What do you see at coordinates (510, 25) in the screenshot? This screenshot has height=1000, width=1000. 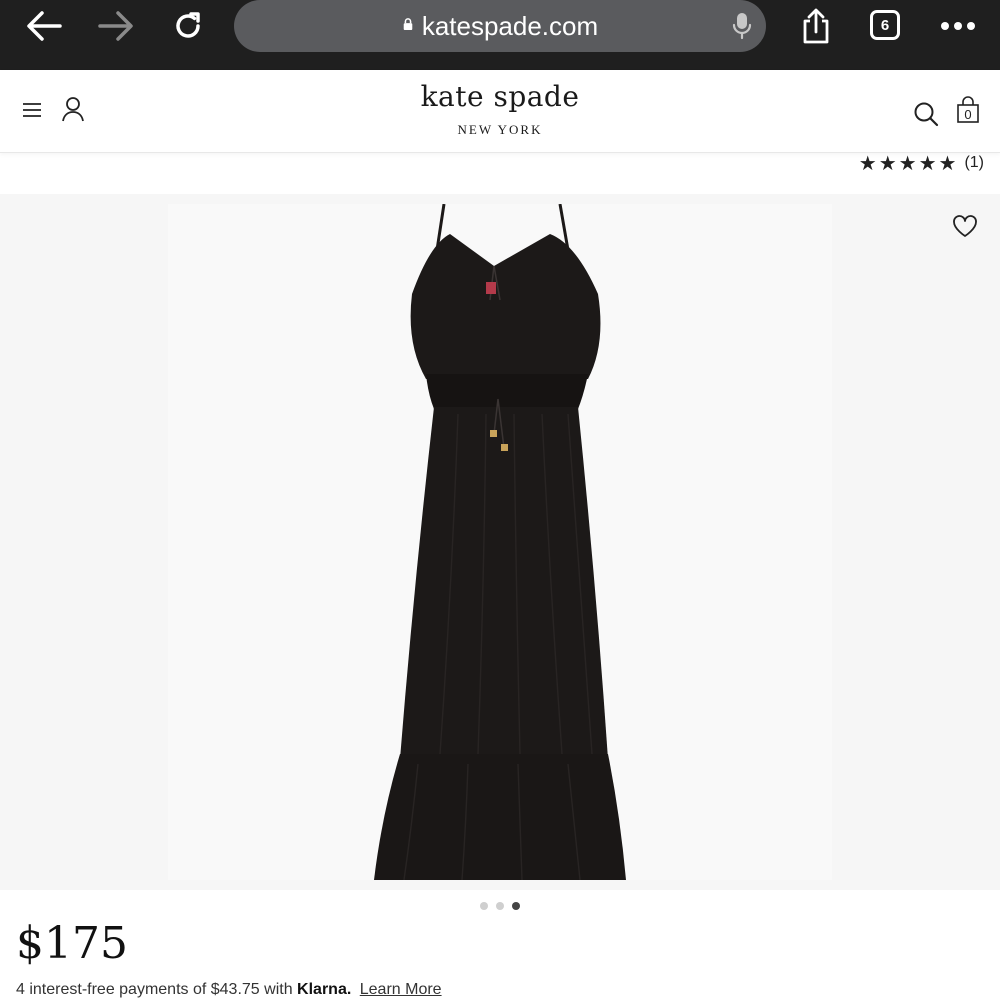 I see `url-text: katespade.com` at bounding box center [510, 25].